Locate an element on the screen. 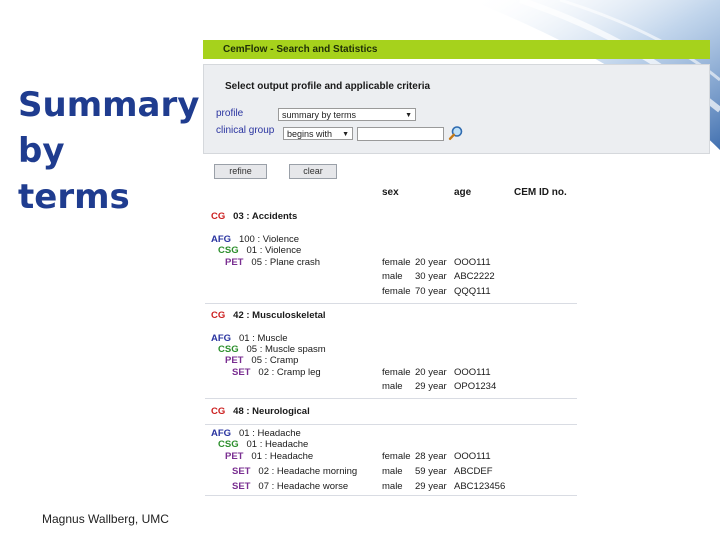 This screenshot has width=720, height=540. profile-select-value: summary by terms is located at coordinates (319, 115).